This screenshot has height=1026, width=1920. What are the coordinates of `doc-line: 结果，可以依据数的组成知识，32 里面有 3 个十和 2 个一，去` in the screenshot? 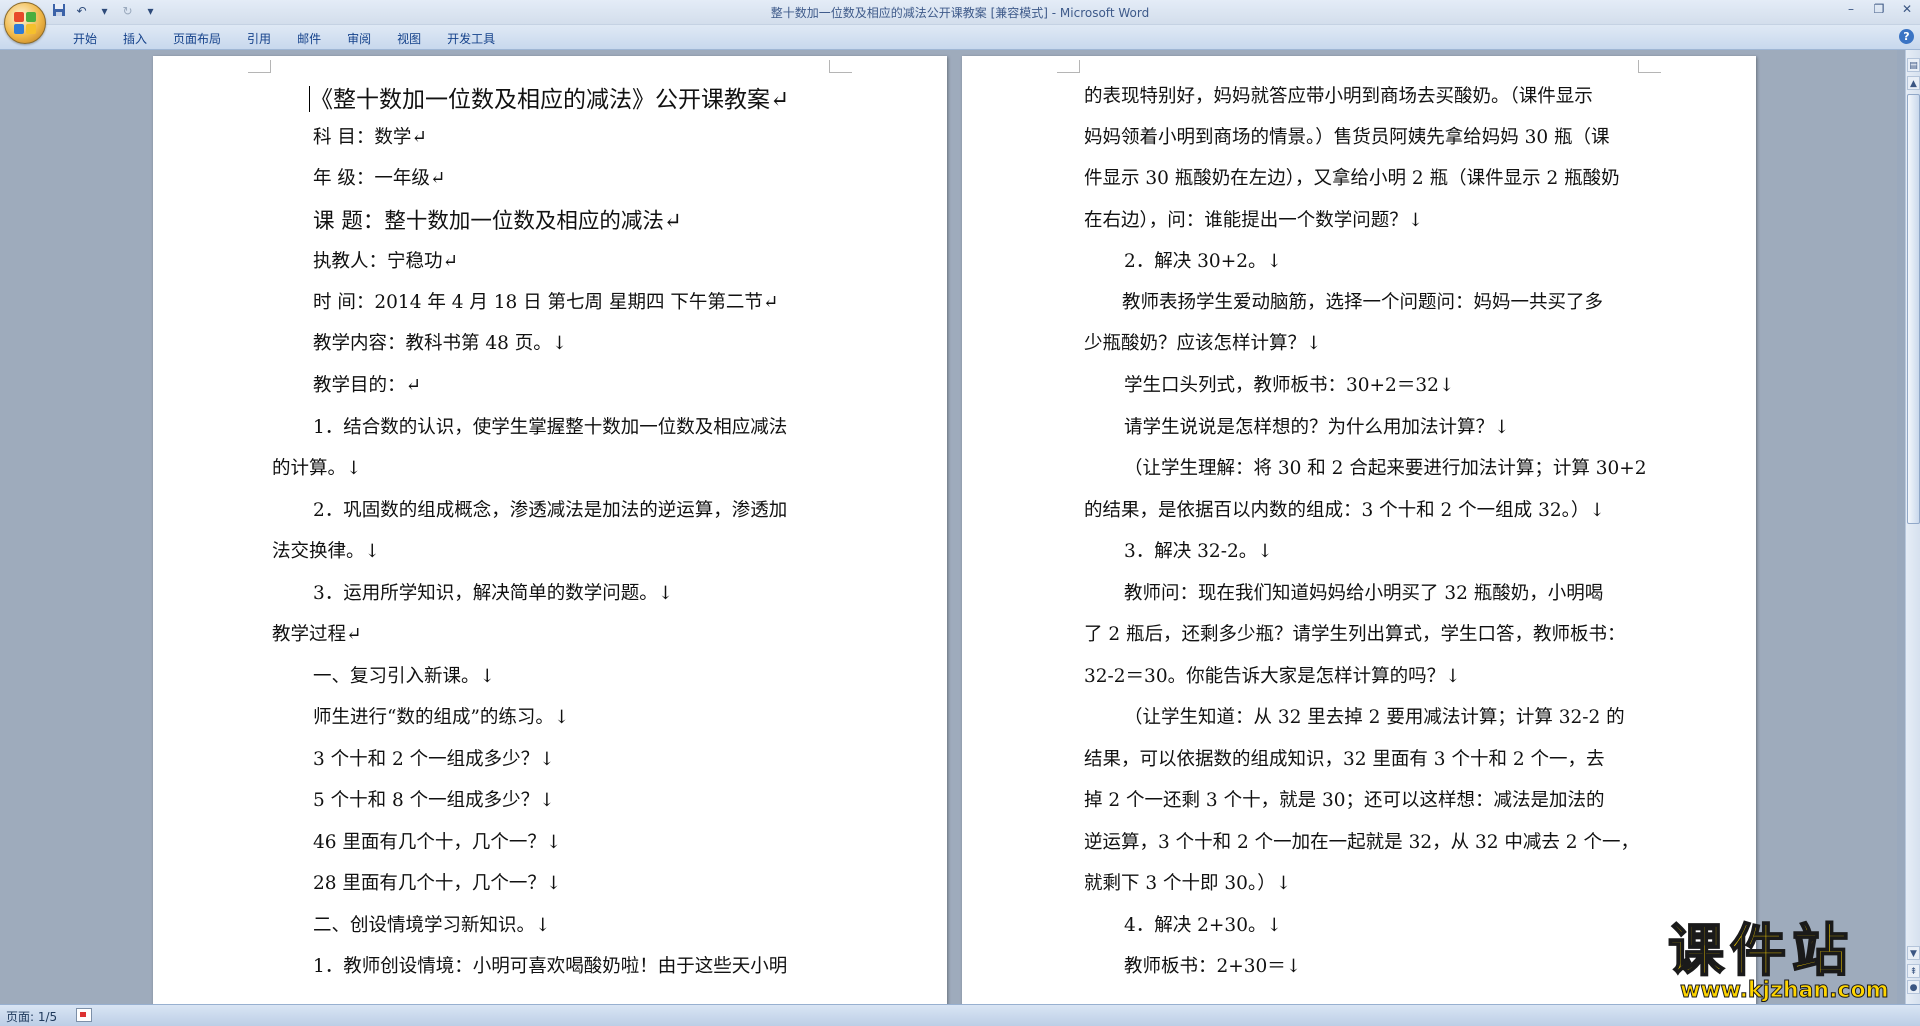 It's located at (1344, 759).